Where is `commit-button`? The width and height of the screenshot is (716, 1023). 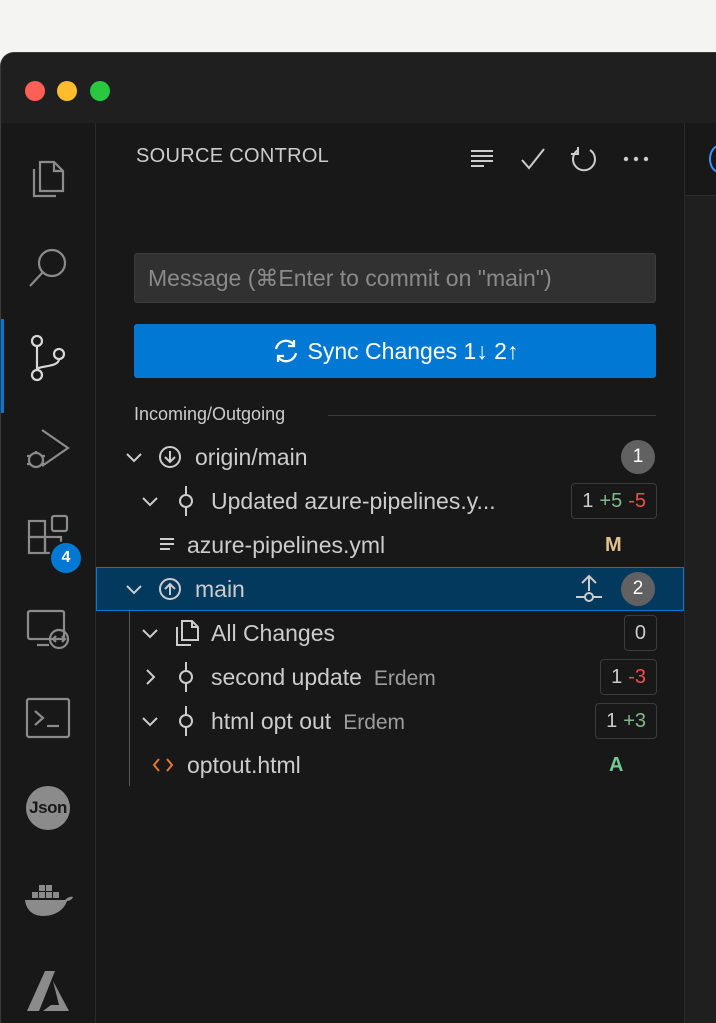 commit-button is located at coordinates (533, 159).